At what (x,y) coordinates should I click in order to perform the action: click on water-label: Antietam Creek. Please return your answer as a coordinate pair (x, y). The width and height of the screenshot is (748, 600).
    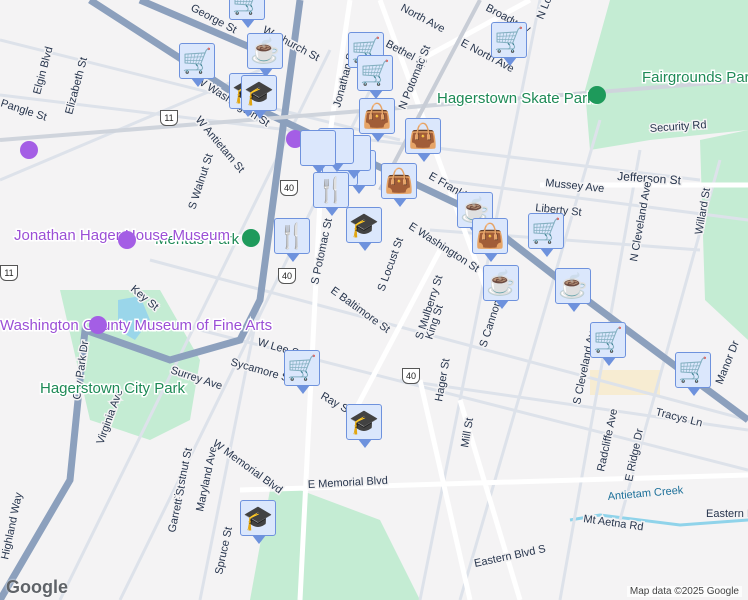
    Looking at the image, I should click on (645, 493).